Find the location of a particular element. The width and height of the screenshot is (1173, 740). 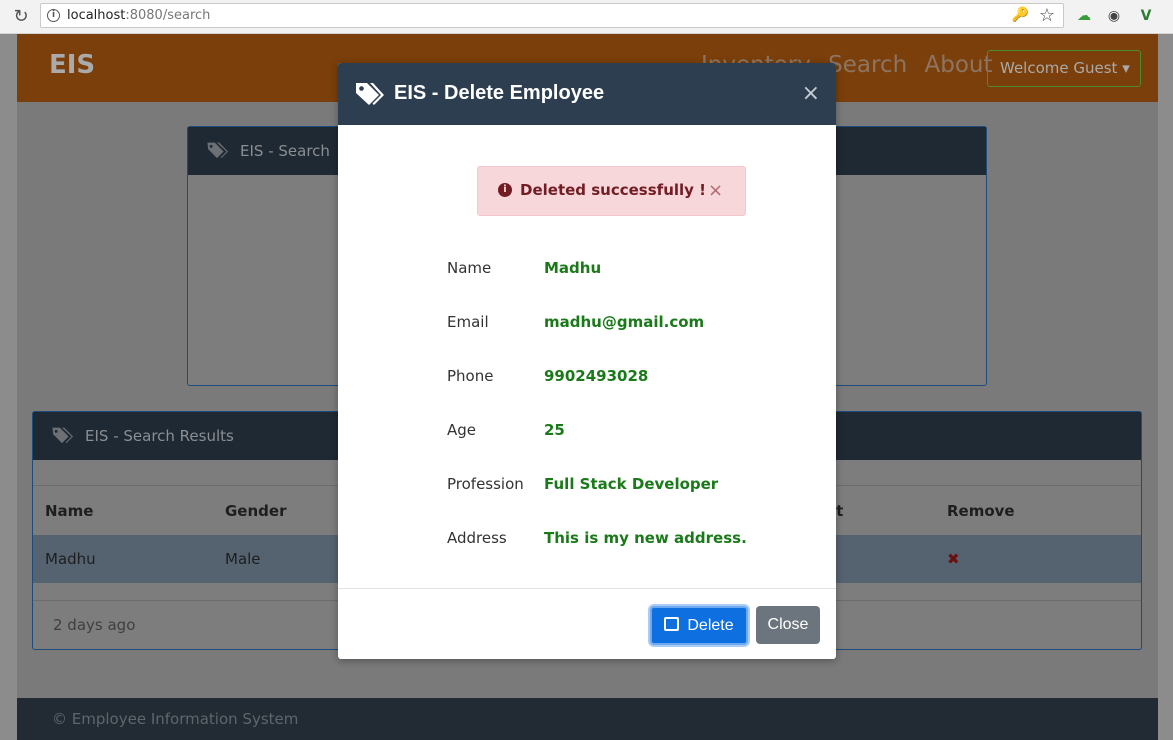

column-header-remove: Remove is located at coordinates (981, 511).